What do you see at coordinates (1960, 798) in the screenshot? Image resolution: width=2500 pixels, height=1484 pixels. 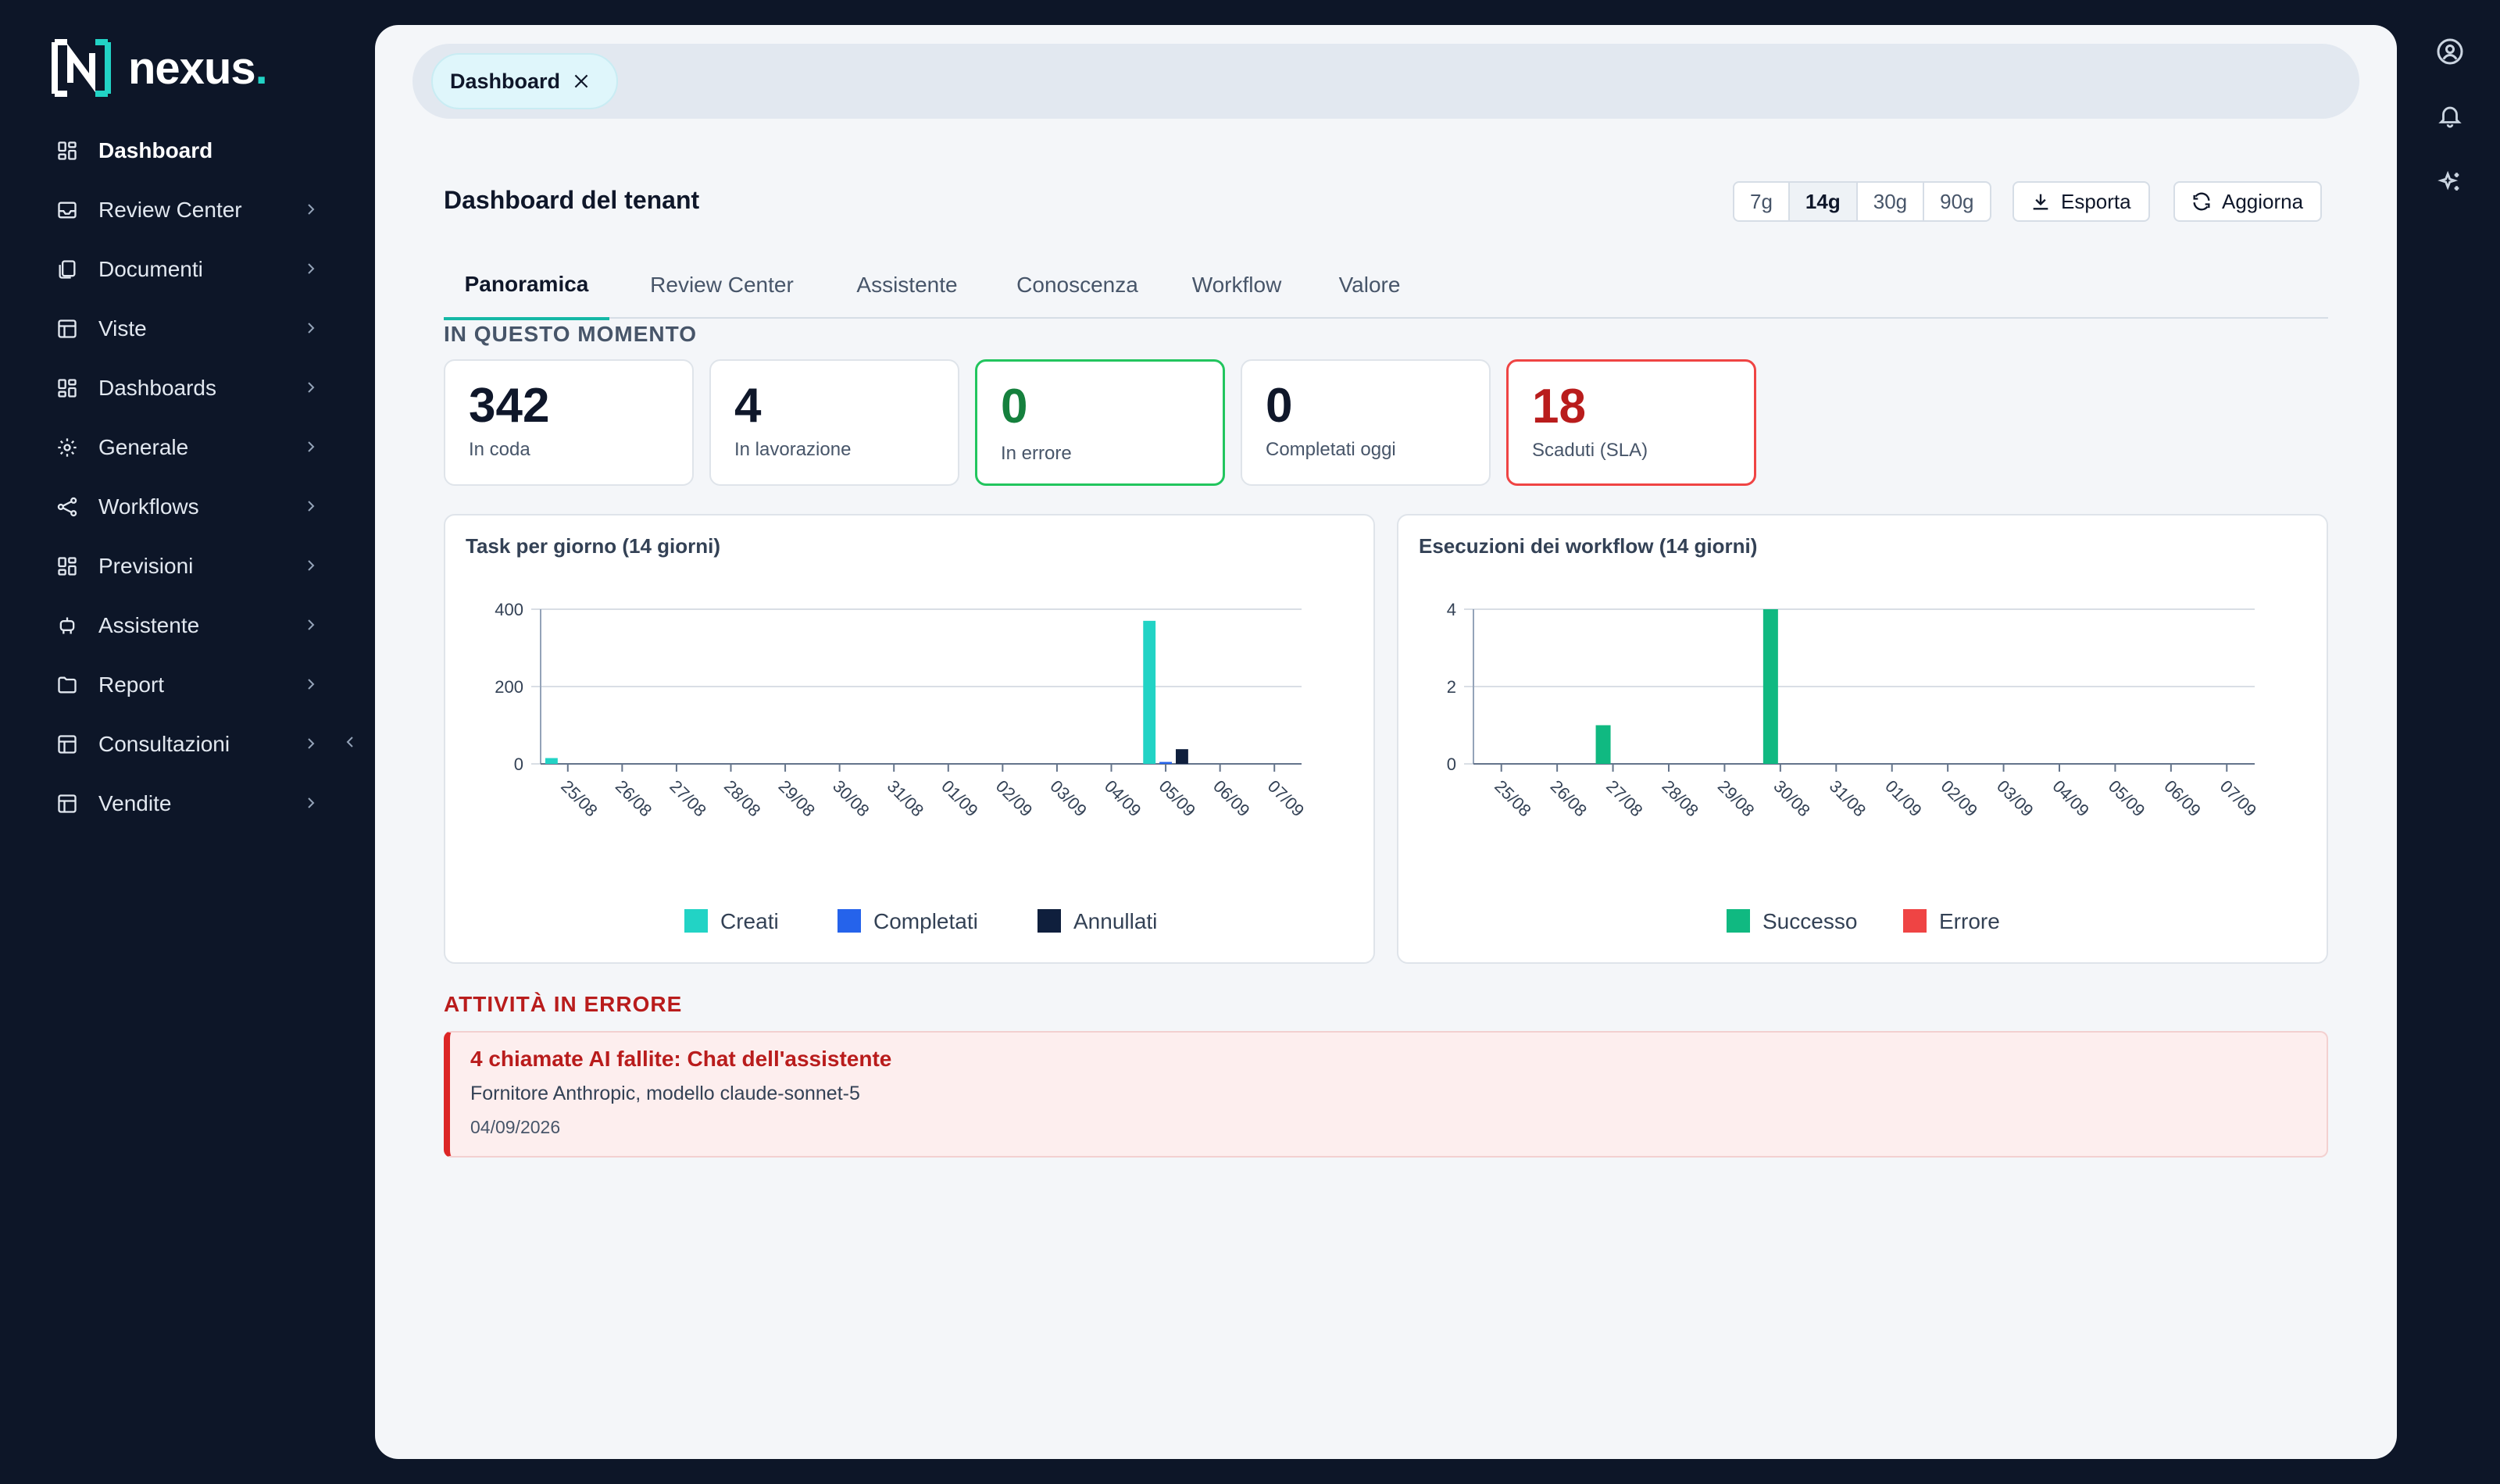 I see `x-tick-label: 02/09` at bounding box center [1960, 798].